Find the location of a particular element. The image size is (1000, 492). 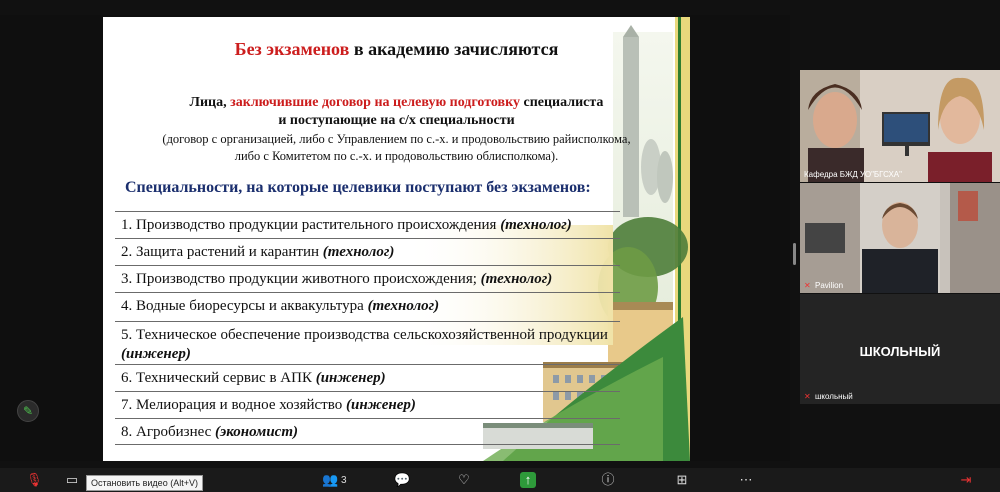

video-tile-shkolny: ШКОЛЬНЫЙ ✕ школьный is located at coordinates (900, 349).